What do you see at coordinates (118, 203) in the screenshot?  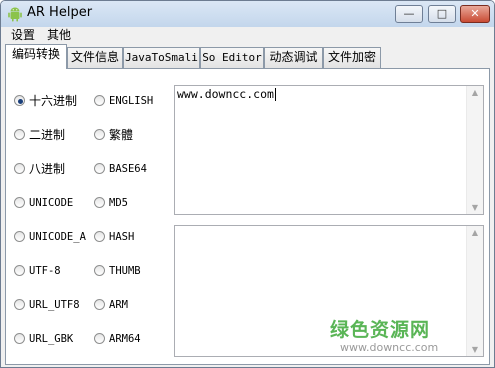 I see `radio-label: MD5` at bounding box center [118, 203].